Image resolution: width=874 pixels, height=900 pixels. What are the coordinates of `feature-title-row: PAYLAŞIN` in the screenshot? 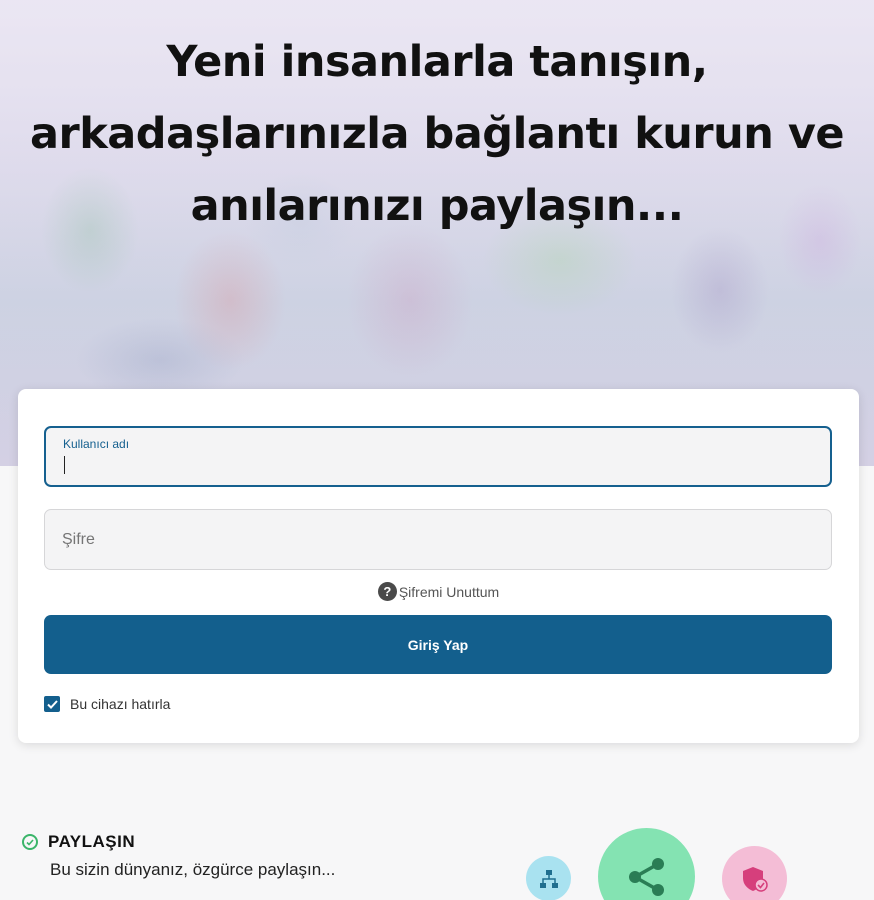 It's located at (178, 842).